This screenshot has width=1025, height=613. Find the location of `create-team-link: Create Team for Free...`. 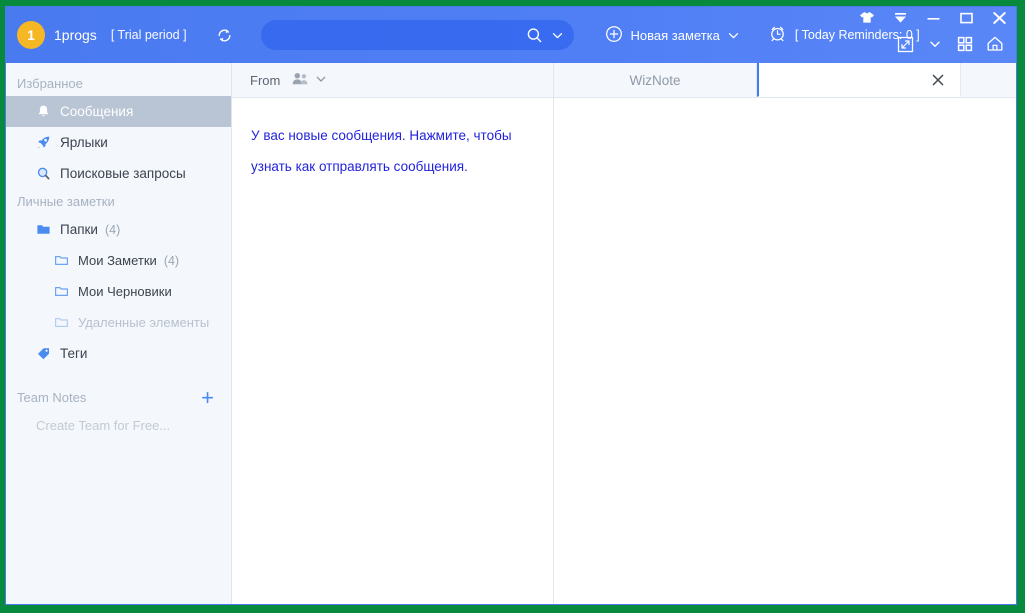

create-team-link: Create Team for Free... is located at coordinates (118, 421).